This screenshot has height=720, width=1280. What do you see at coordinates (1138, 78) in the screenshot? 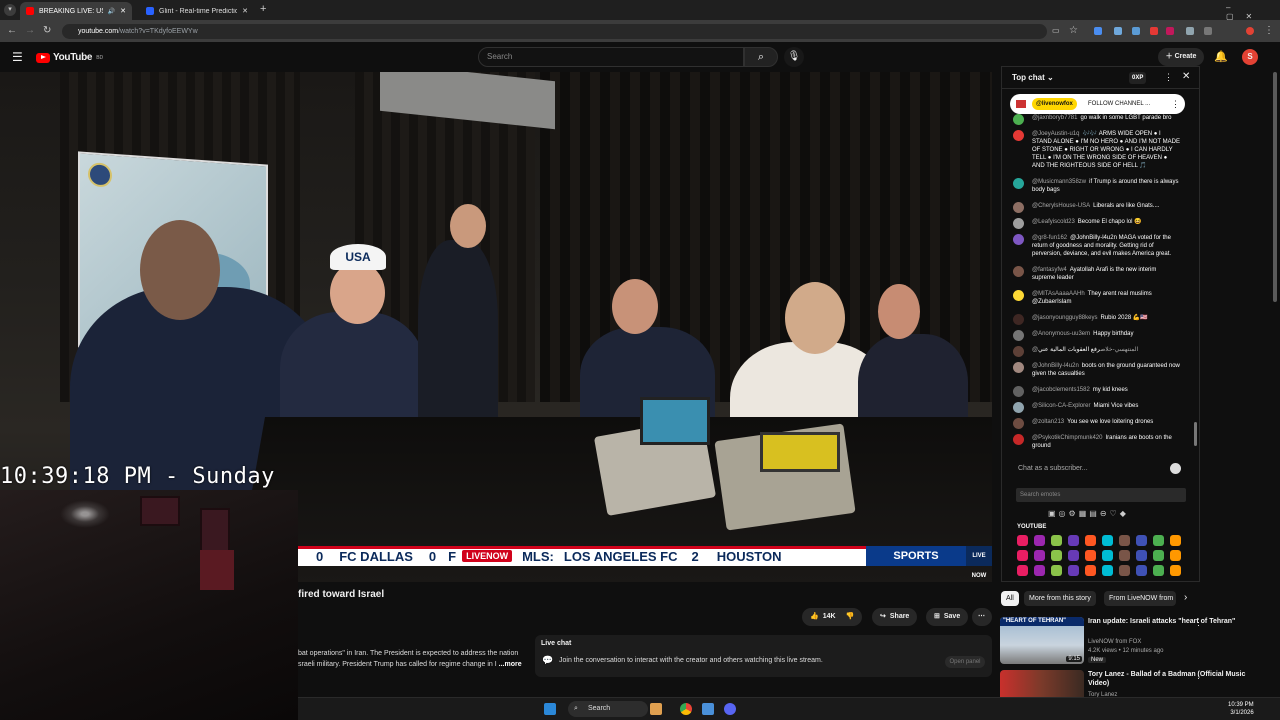
I see `xp-badge: 0XP` at bounding box center [1138, 78].